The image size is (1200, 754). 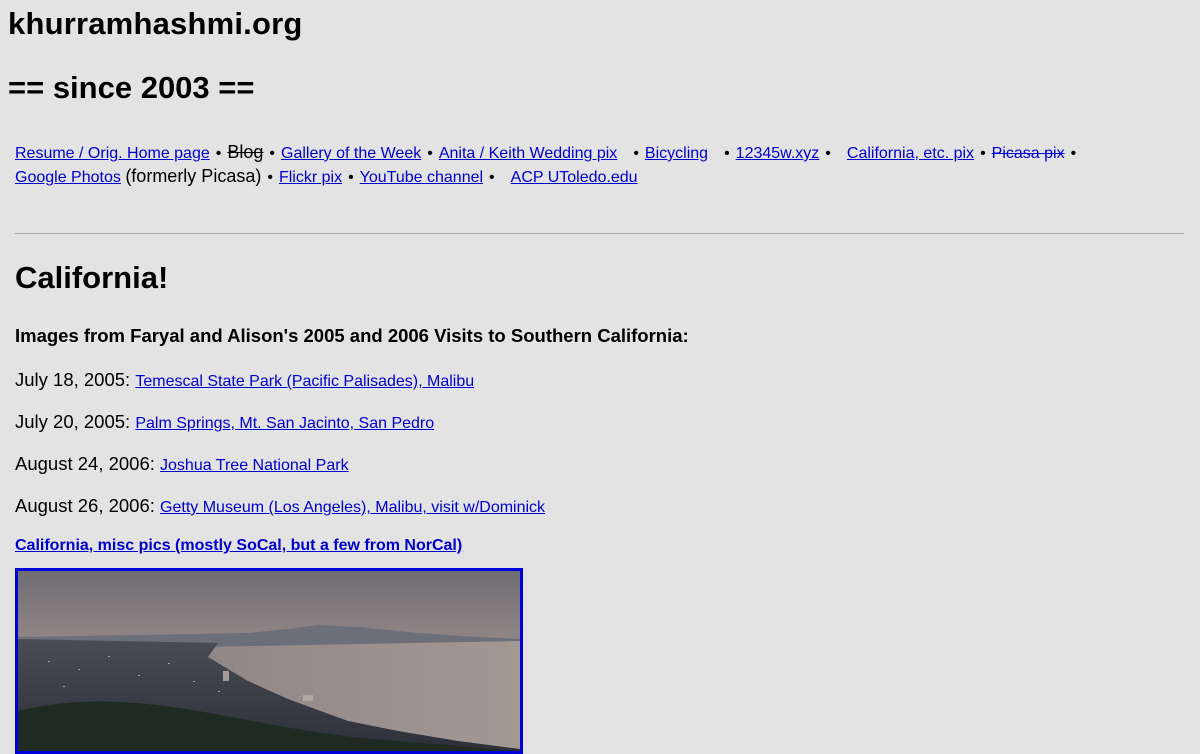 What do you see at coordinates (193, 176) in the screenshot?
I see `nav-picasa-note: (formerly Picasa)` at bounding box center [193, 176].